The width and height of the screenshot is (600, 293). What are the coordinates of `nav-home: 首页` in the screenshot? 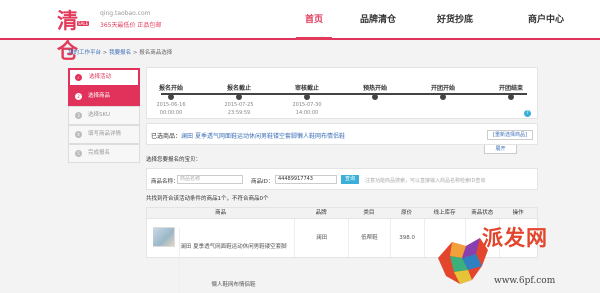 It's located at (314, 20).